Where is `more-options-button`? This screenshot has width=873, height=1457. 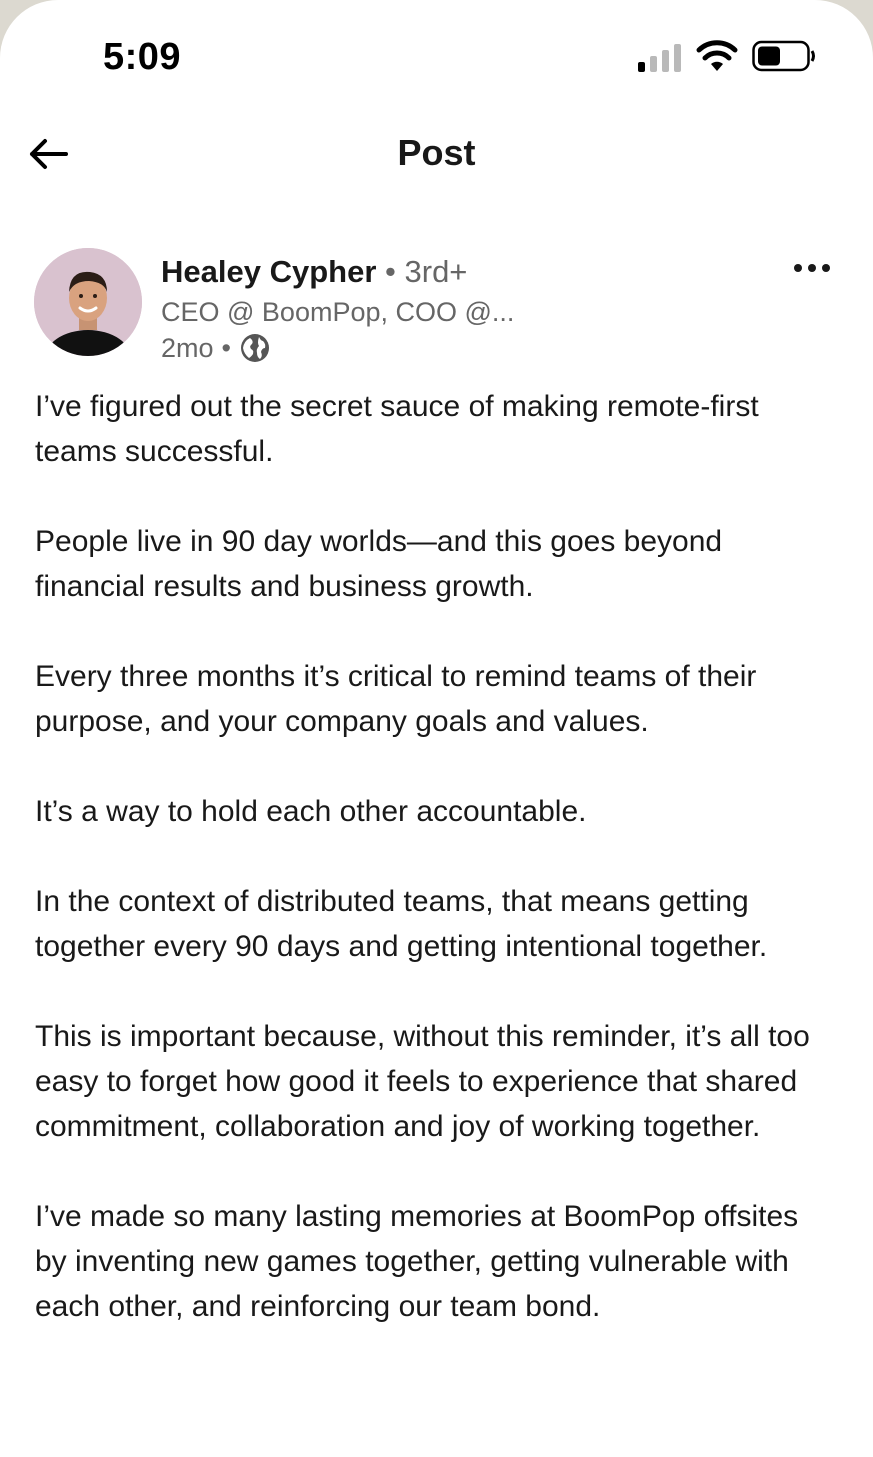
more-options-button is located at coordinates (812, 268).